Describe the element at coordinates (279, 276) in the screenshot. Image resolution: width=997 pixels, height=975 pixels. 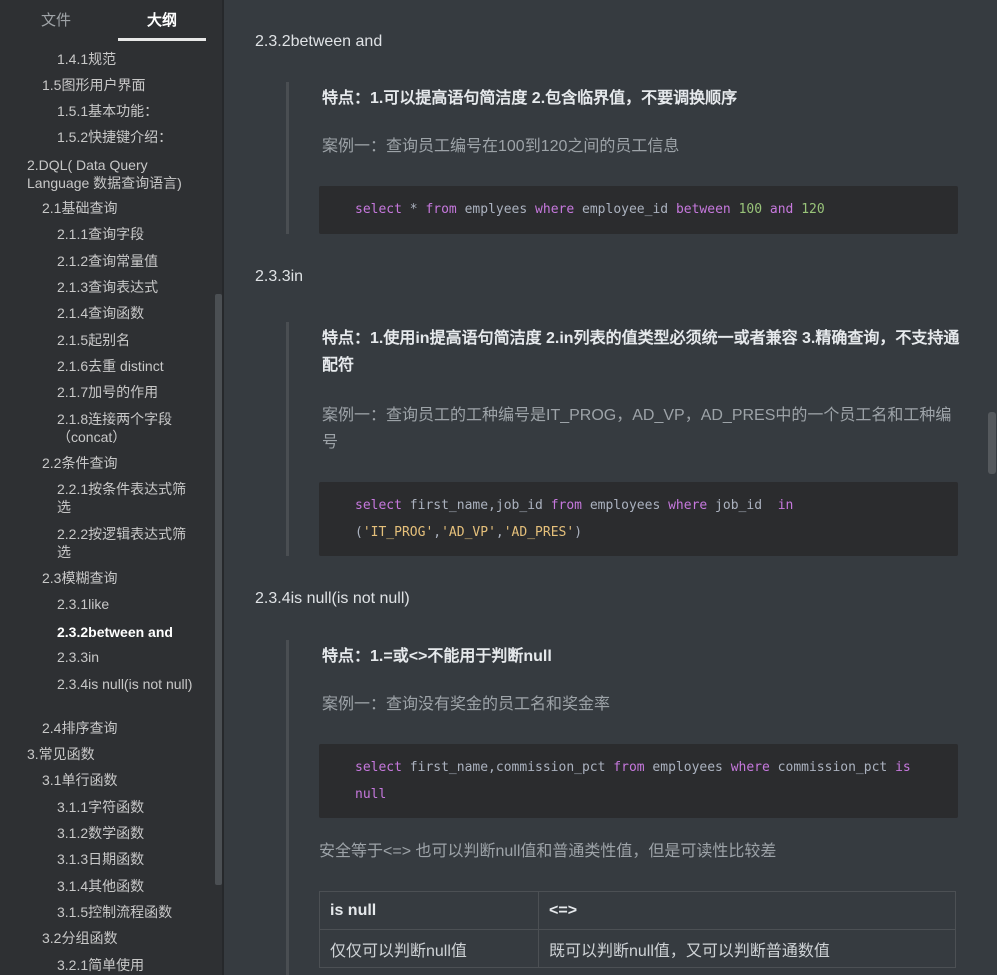
I see `heading-in: 2.3.3in` at that location.